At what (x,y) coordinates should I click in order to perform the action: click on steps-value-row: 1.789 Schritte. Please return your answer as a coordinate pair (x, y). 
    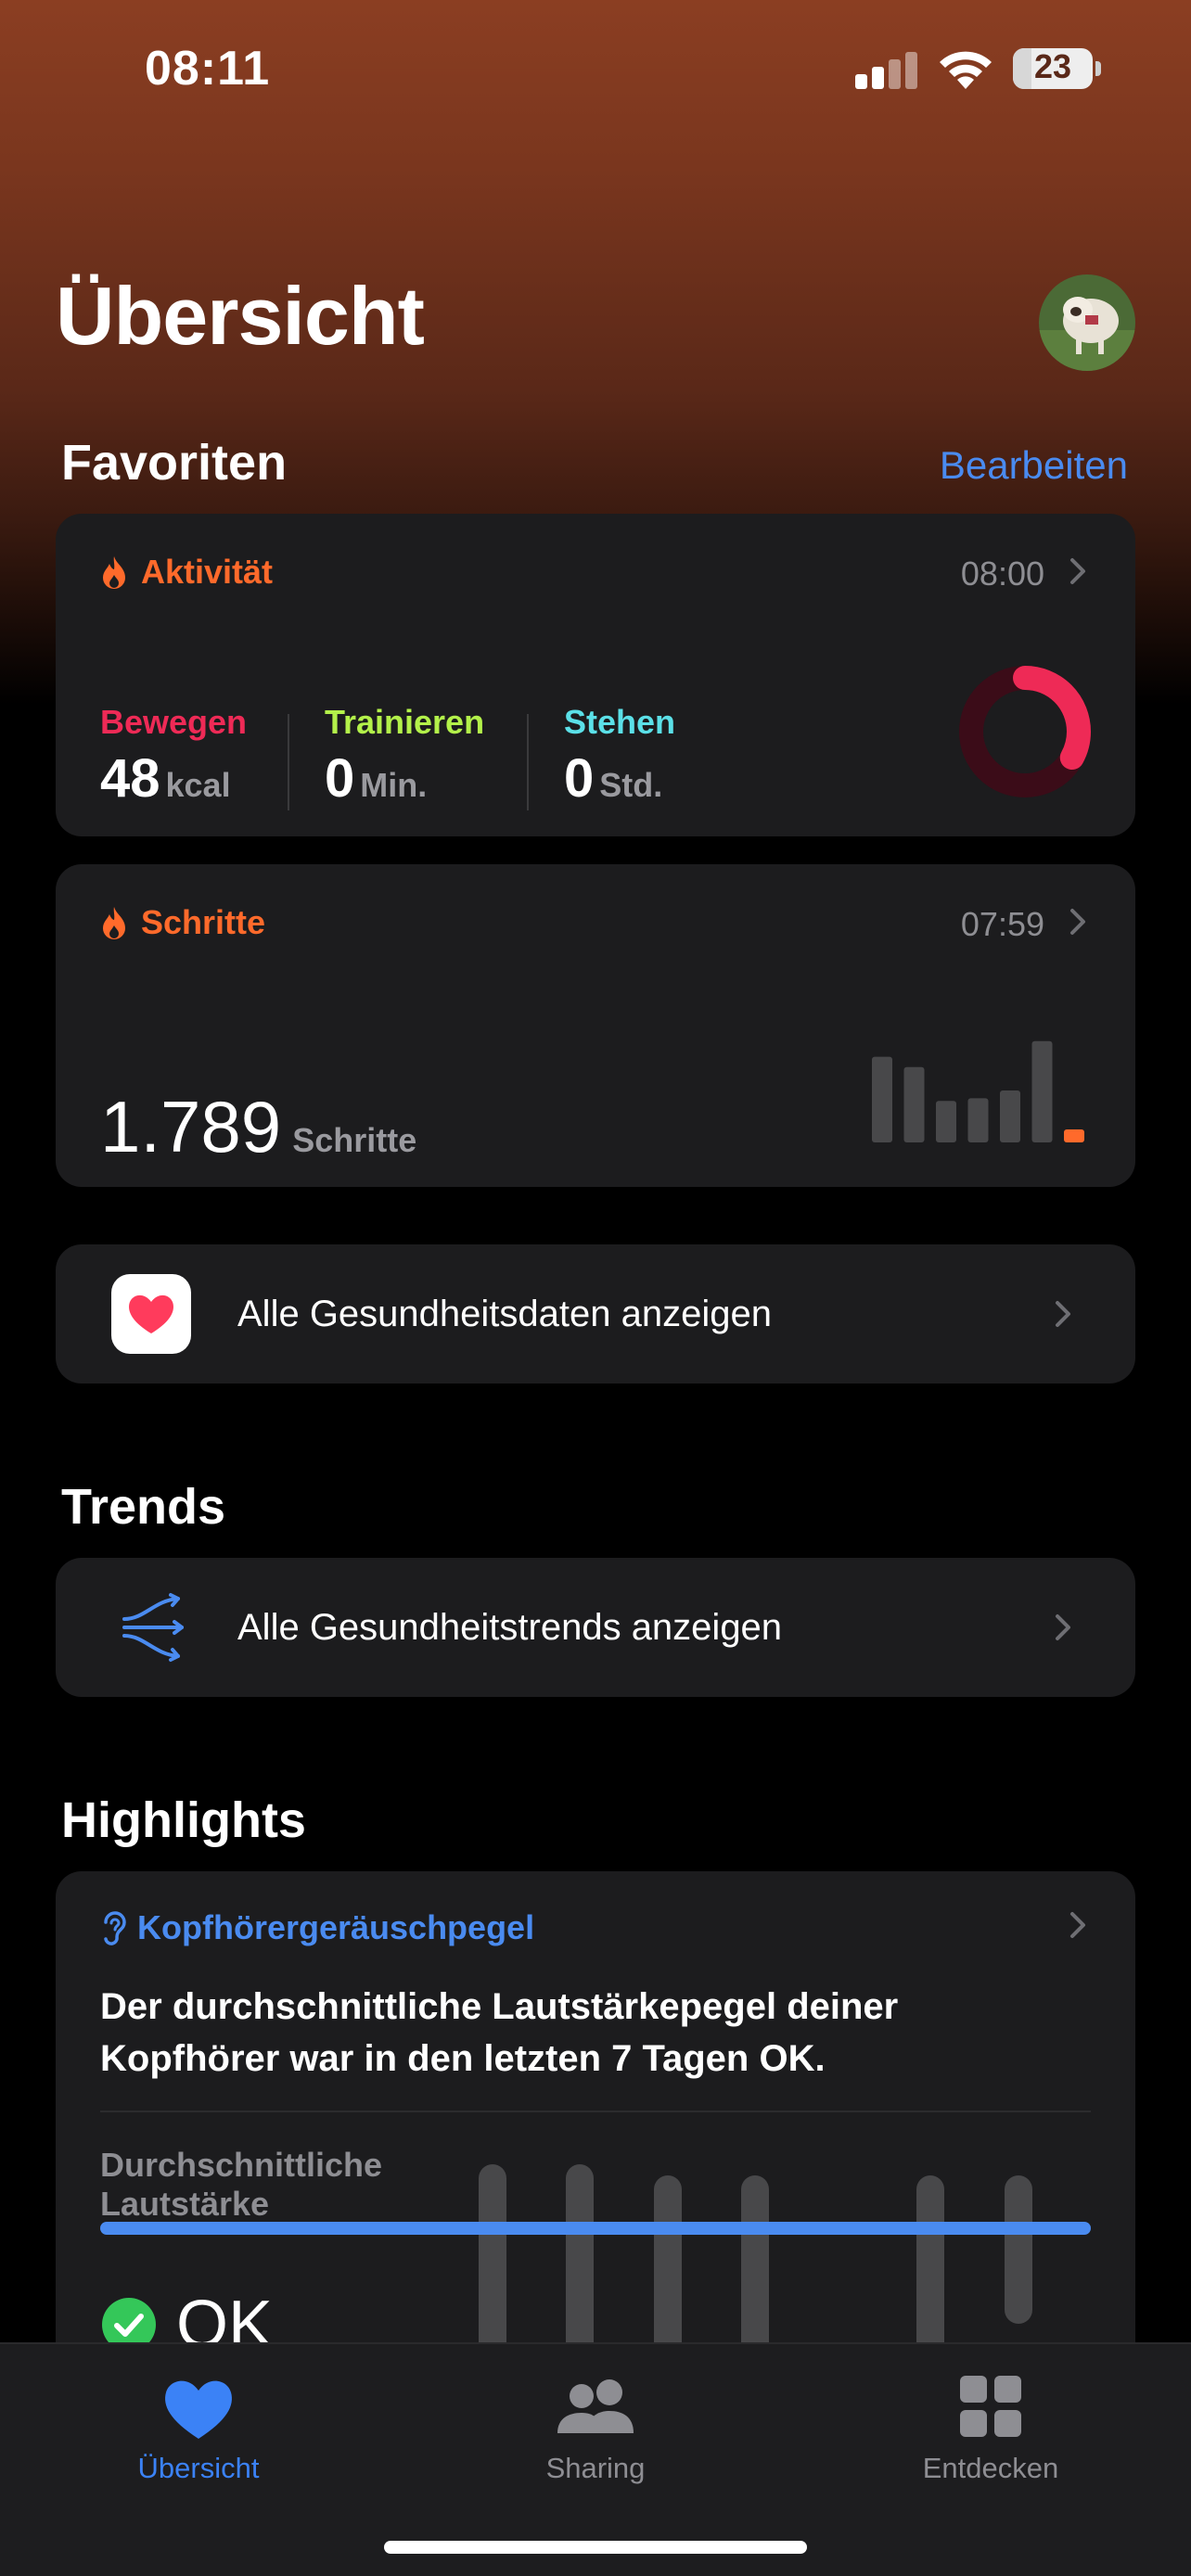
    Looking at the image, I should click on (258, 1127).